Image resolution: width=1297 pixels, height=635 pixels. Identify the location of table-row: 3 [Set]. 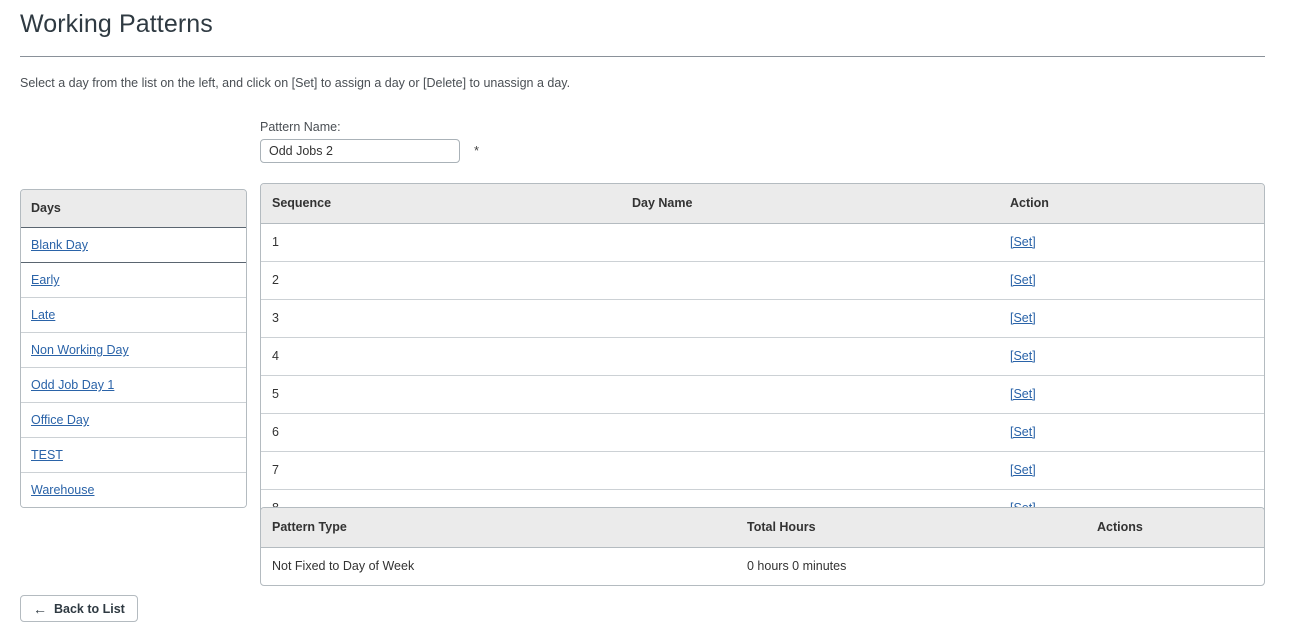
(762, 318).